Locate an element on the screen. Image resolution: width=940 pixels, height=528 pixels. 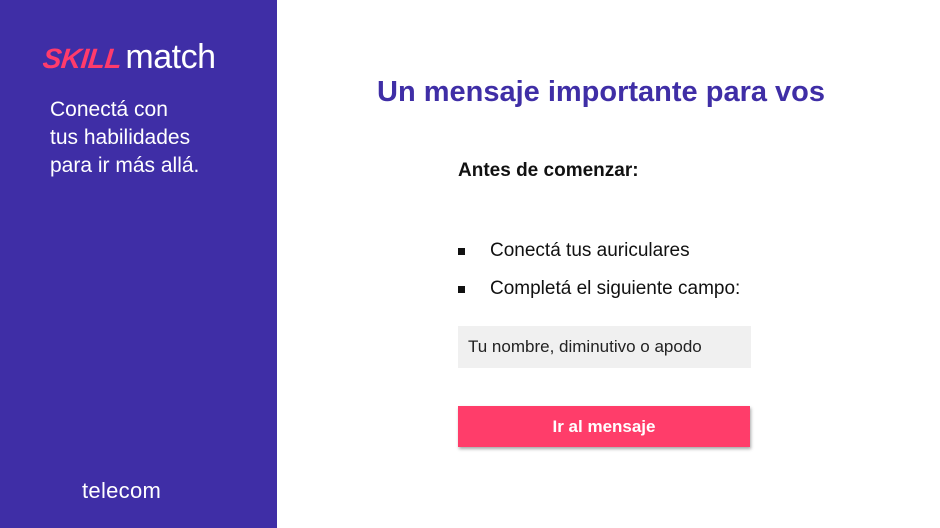
logo-skill-text: SKILL is located at coordinates (82, 58).